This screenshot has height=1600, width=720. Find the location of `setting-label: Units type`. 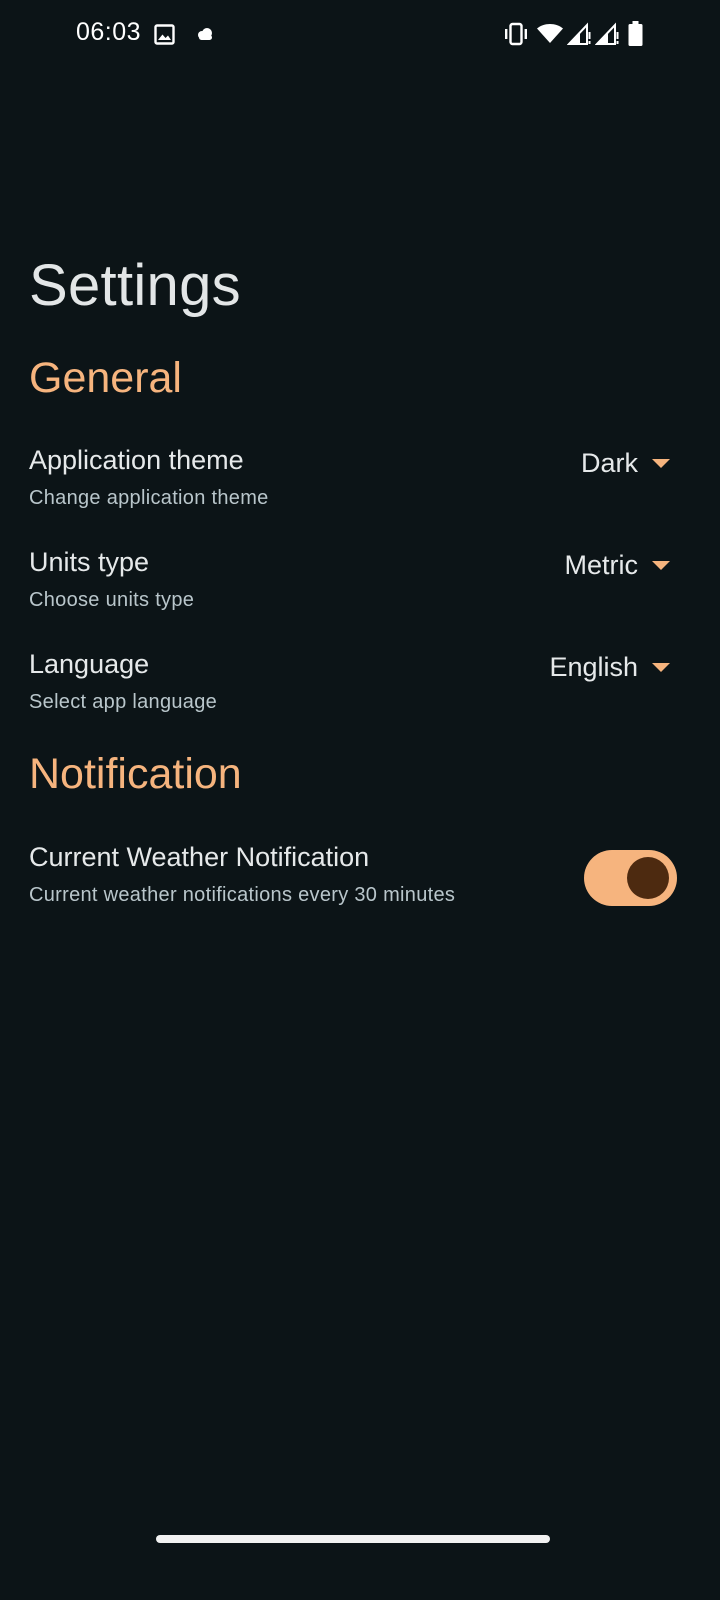

setting-label: Units type is located at coordinates (89, 562).